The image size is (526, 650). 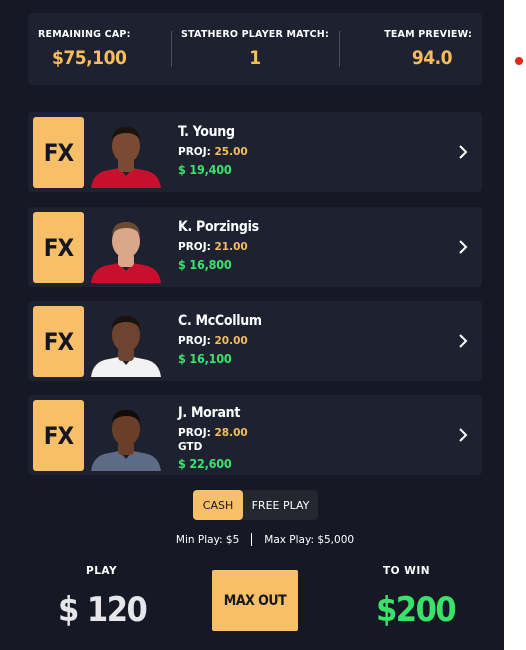 I want to click on player-projection: PROJ: 20.00, so click(x=220, y=341).